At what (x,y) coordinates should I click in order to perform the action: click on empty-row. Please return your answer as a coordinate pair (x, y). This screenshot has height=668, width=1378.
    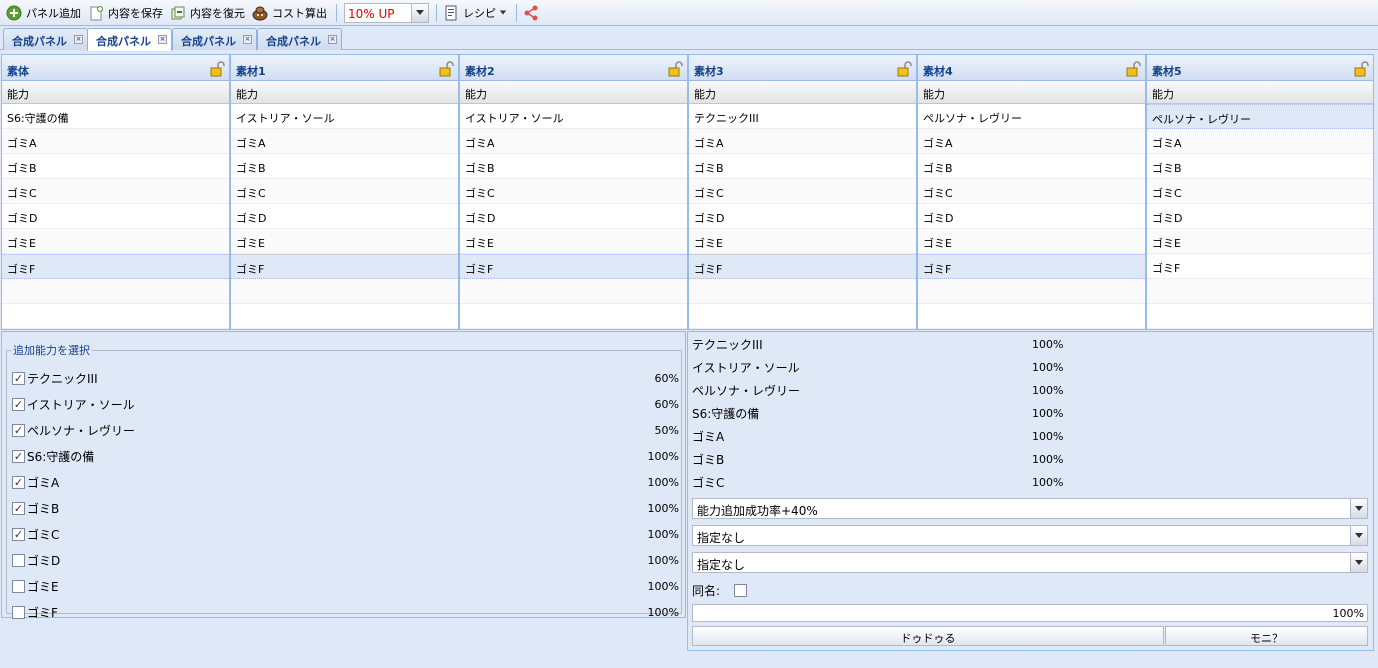
    Looking at the image, I should click on (115, 316).